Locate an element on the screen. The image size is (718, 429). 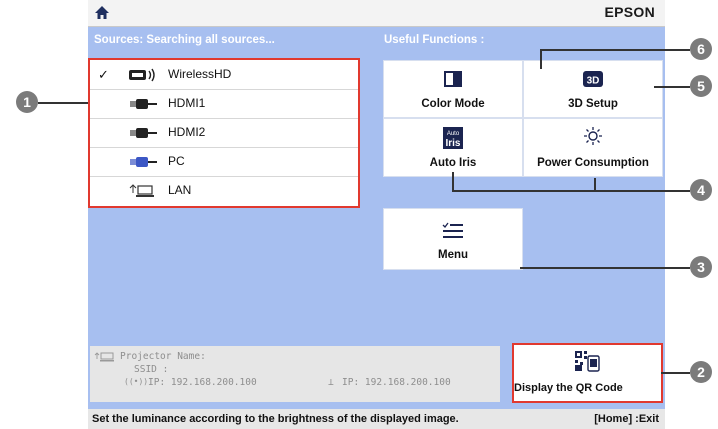
wirelesshd-icon is located at coordinates (142, 75).